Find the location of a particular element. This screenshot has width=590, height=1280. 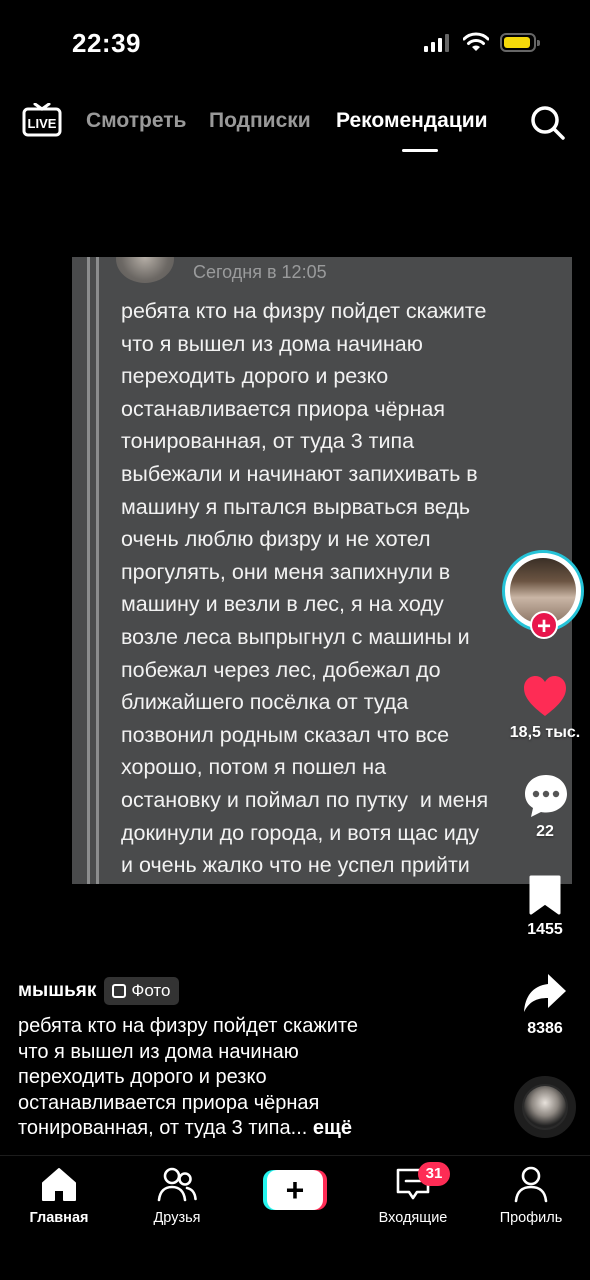

nav-inbox-label: Входящие is located at coordinates (413, 1218).